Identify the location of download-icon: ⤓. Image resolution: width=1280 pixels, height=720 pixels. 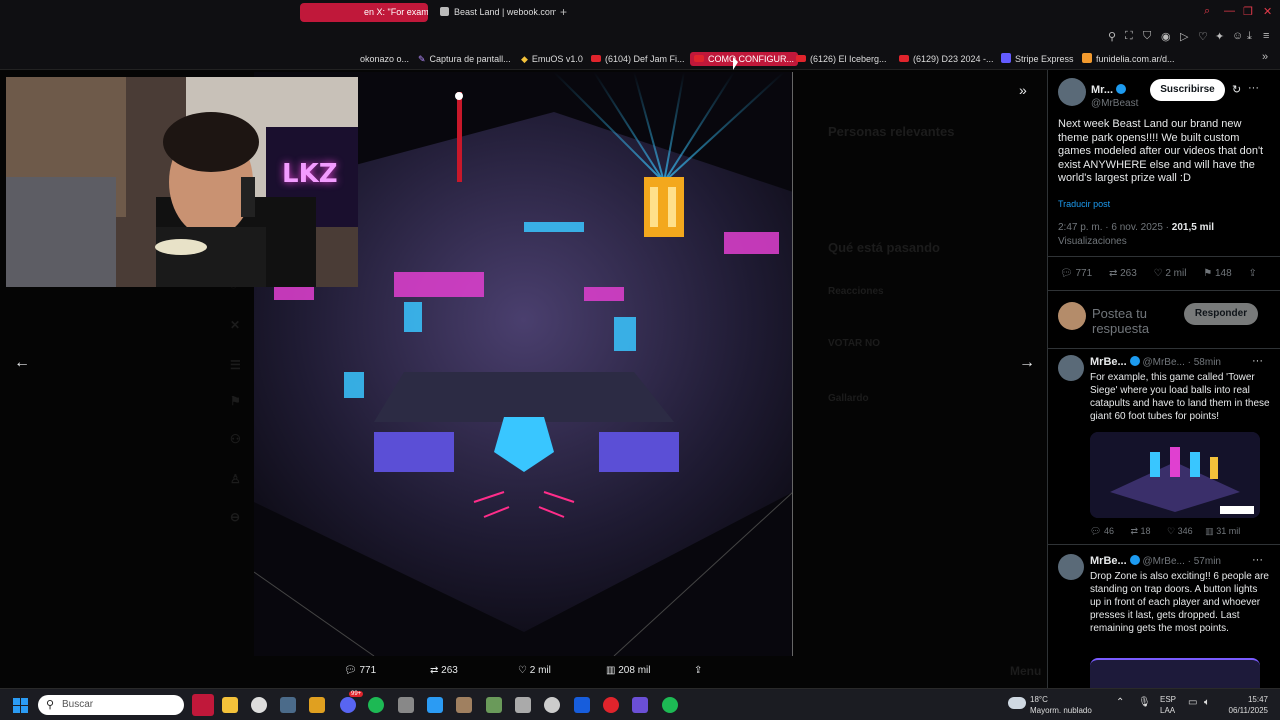
(1249, 36).